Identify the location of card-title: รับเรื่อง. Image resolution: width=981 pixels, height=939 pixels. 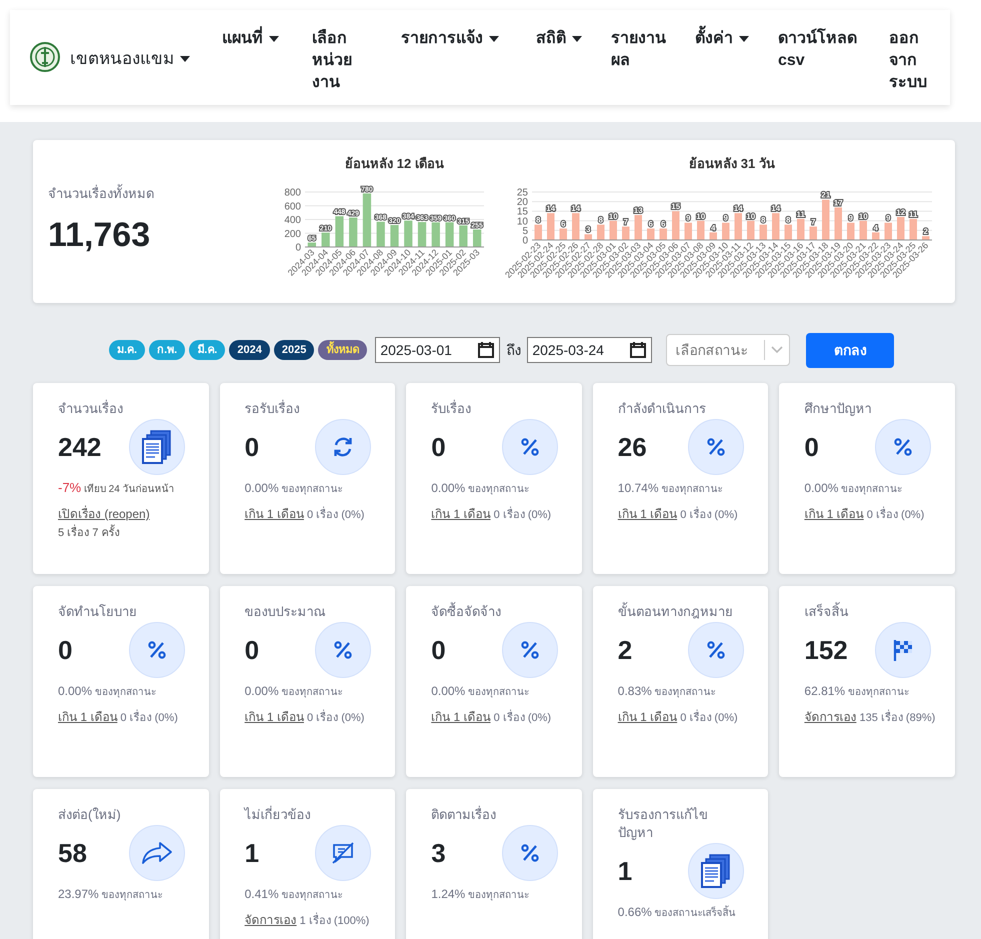
(451, 409).